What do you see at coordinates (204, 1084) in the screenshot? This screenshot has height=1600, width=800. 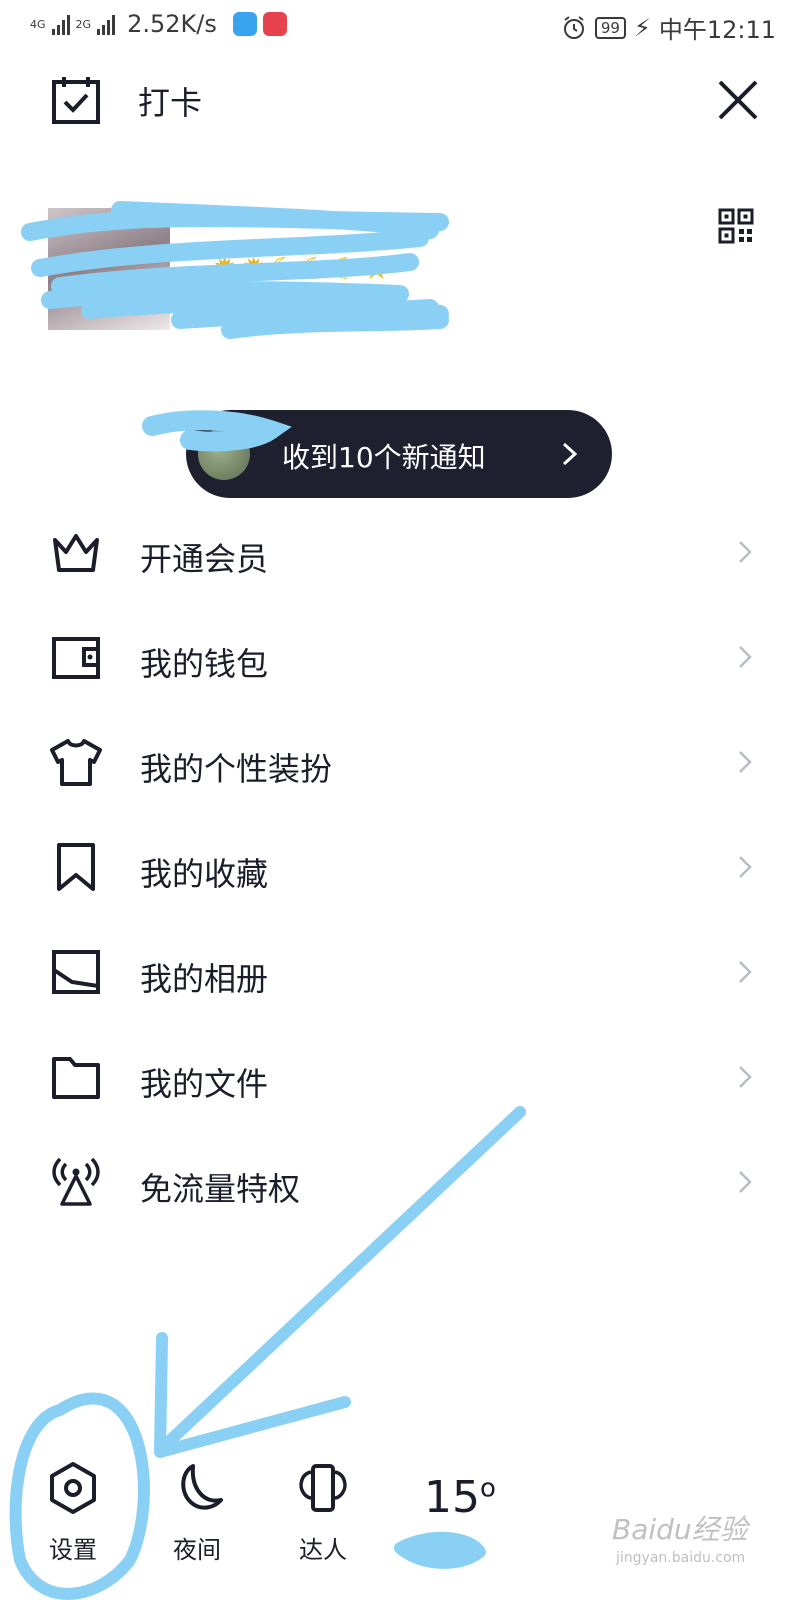 I see `menu-item-label: 我的文件` at bounding box center [204, 1084].